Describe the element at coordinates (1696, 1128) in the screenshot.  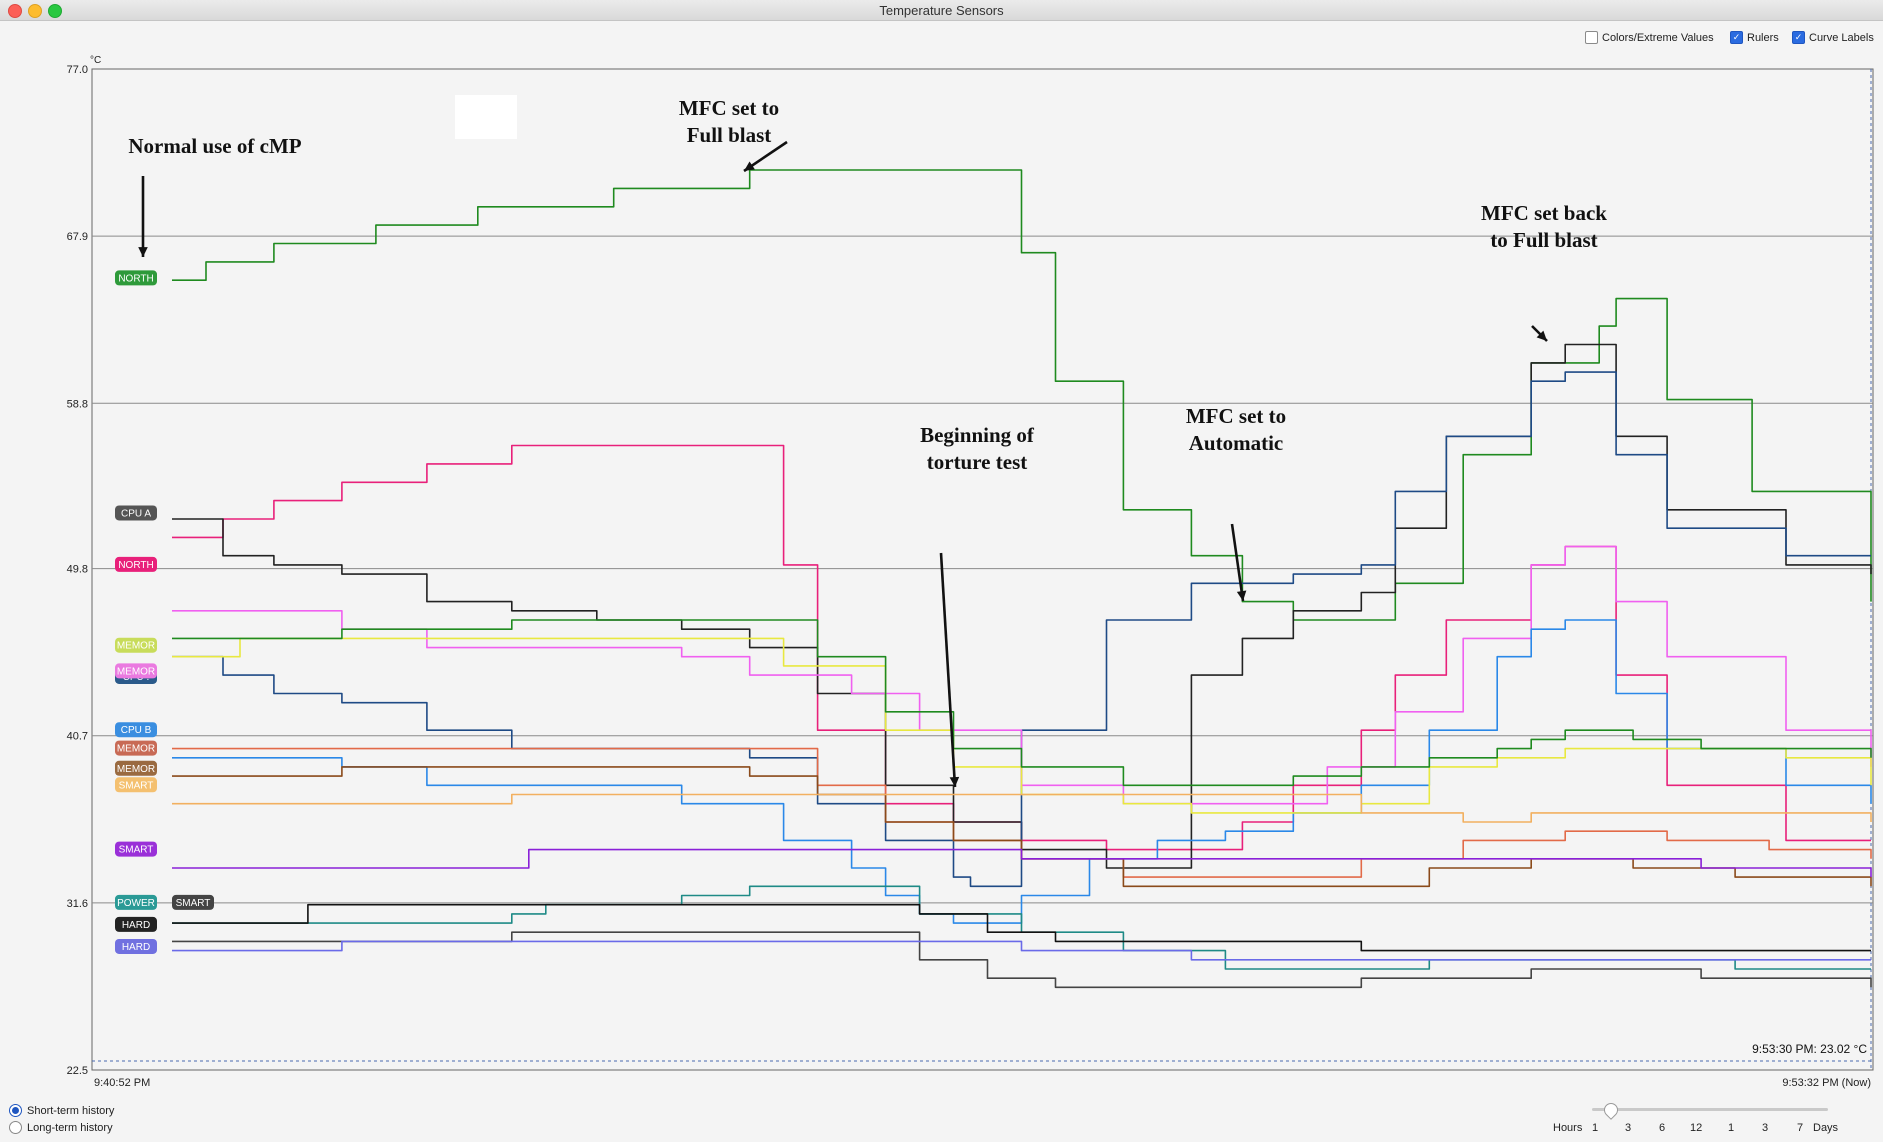
I see `slider-tick: 12` at that location.